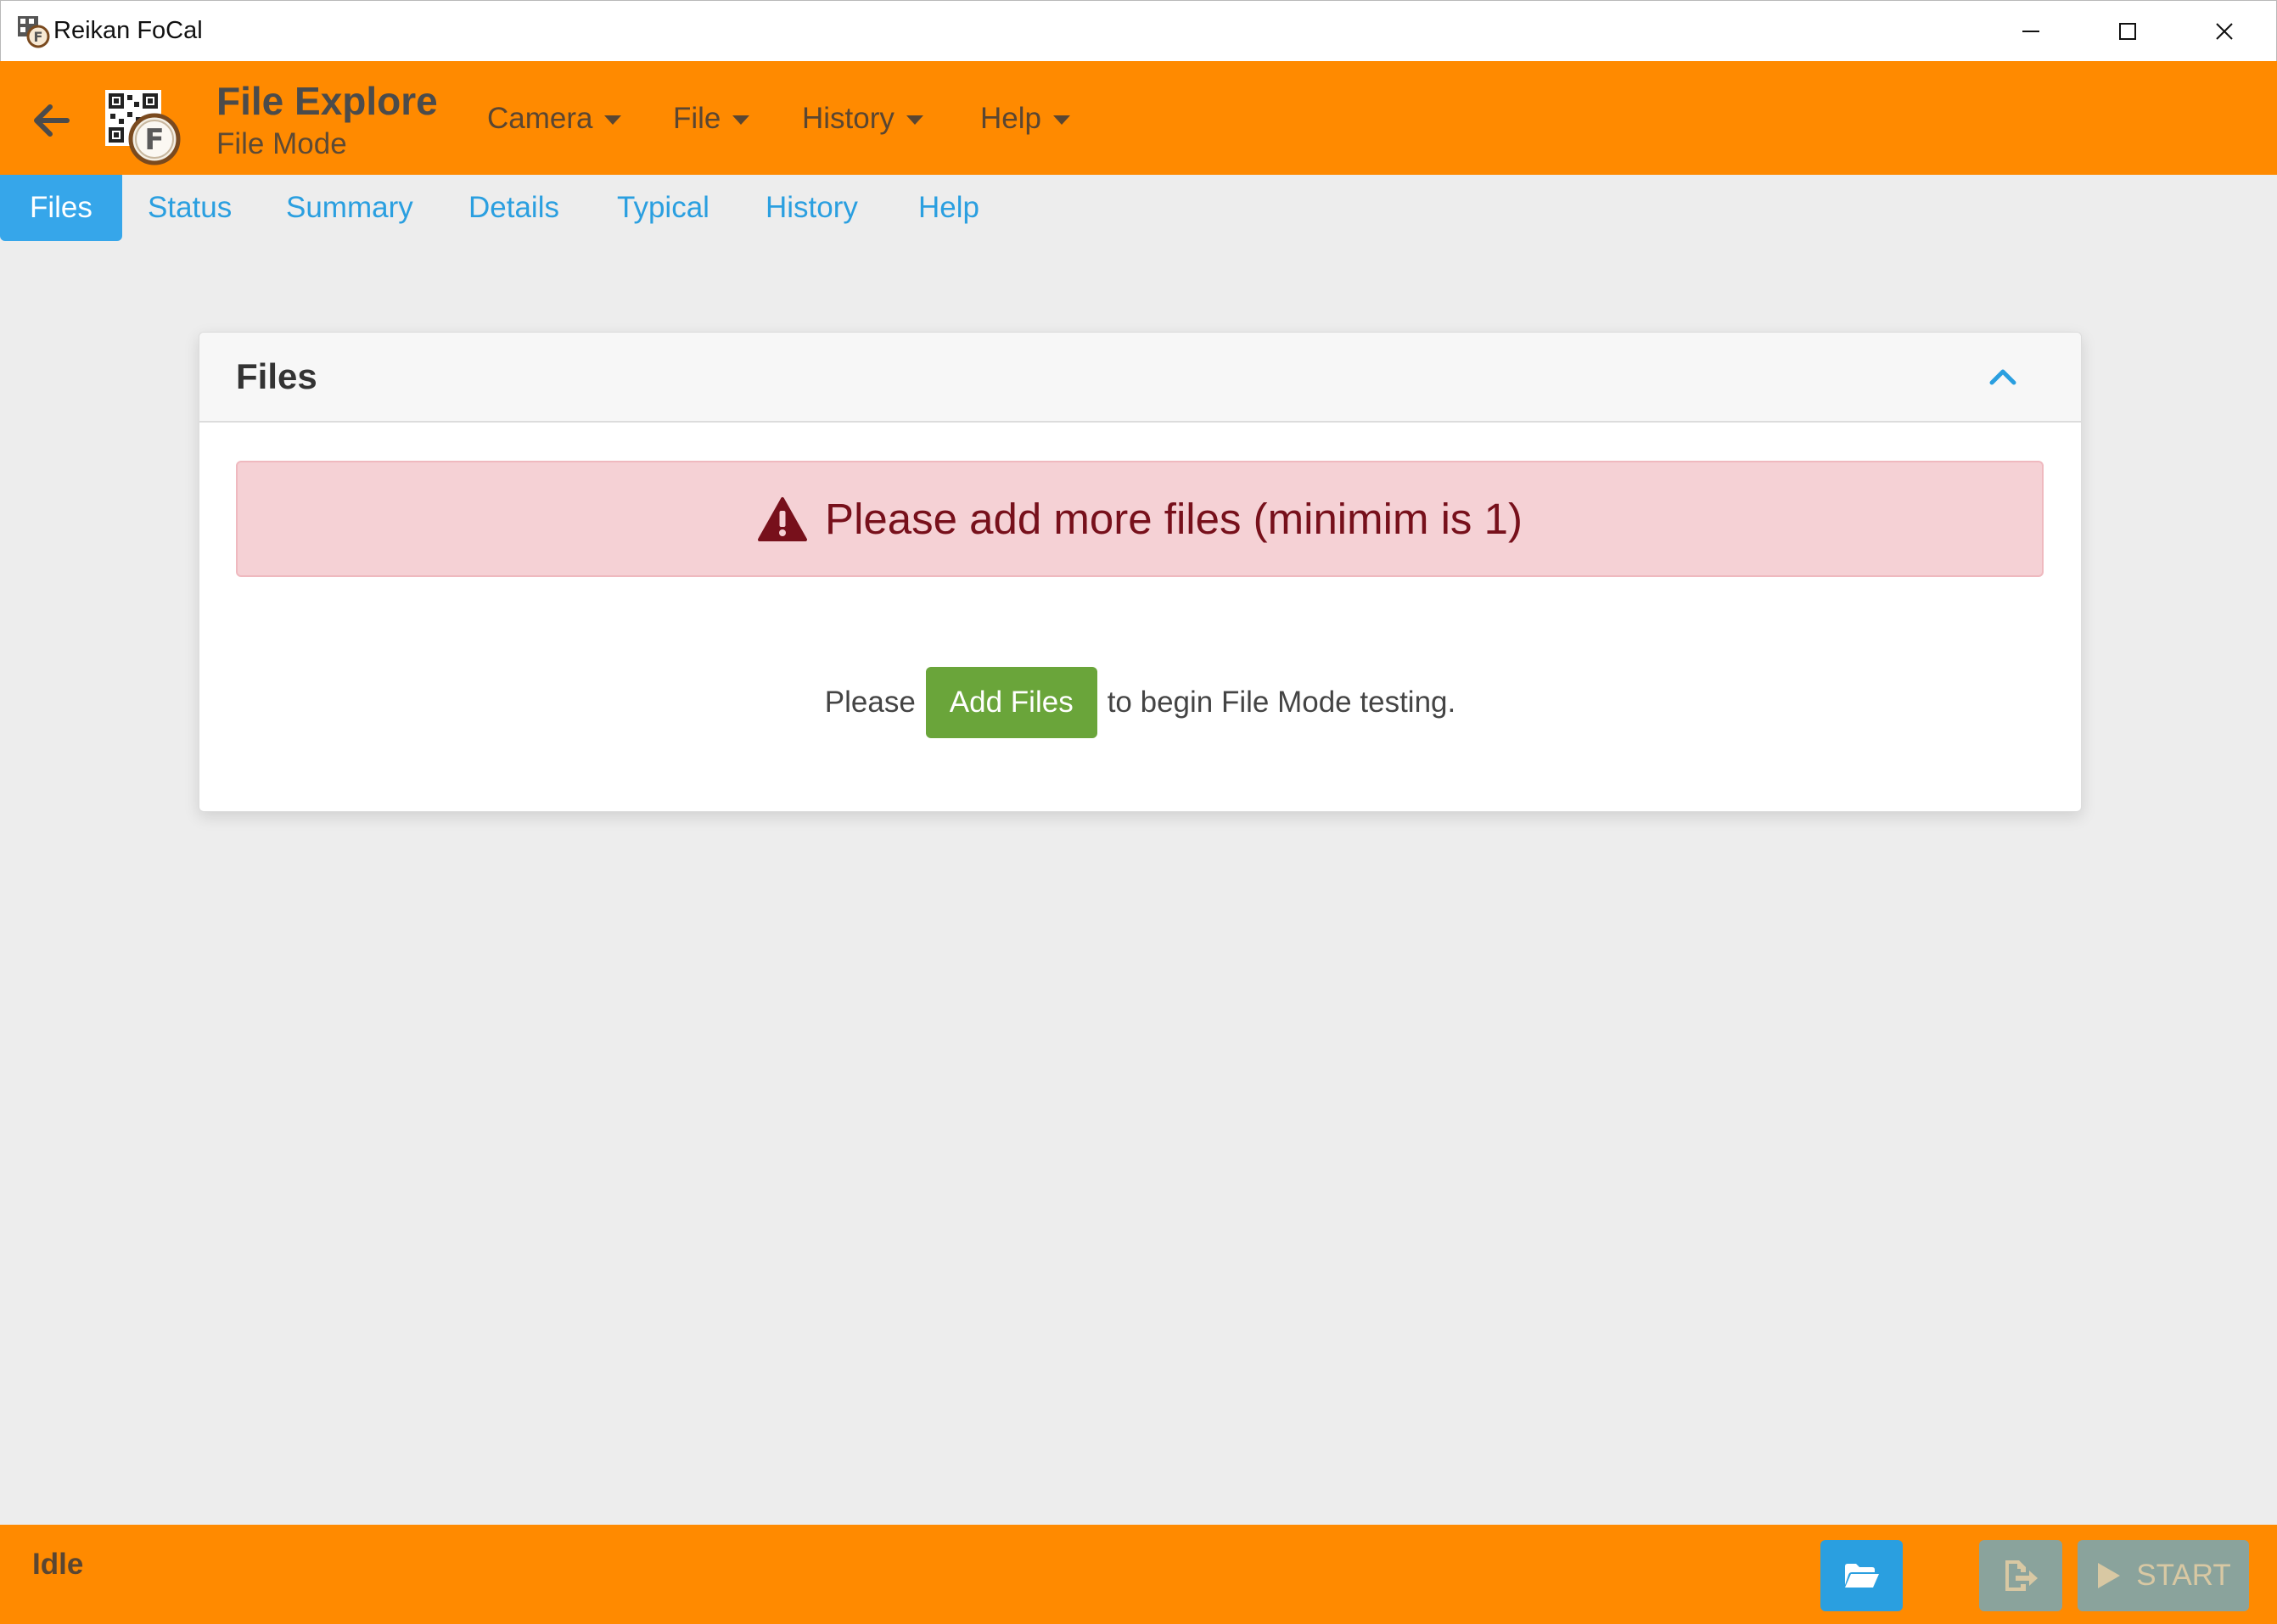 This screenshot has width=2277, height=1624. What do you see at coordinates (812, 208) in the screenshot?
I see `tab-history: History` at bounding box center [812, 208].